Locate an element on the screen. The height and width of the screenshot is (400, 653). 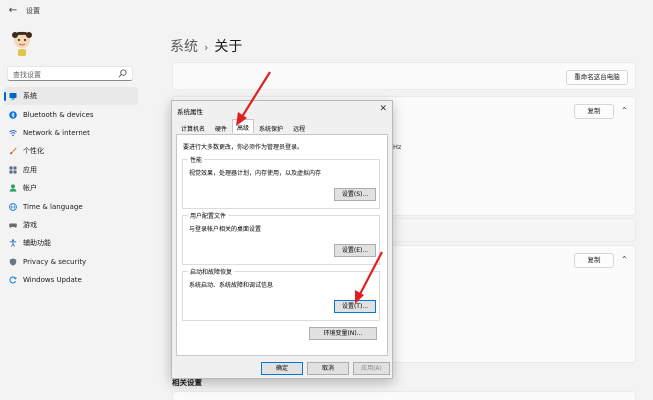
bluetooth-icon is located at coordinates (13, 114).